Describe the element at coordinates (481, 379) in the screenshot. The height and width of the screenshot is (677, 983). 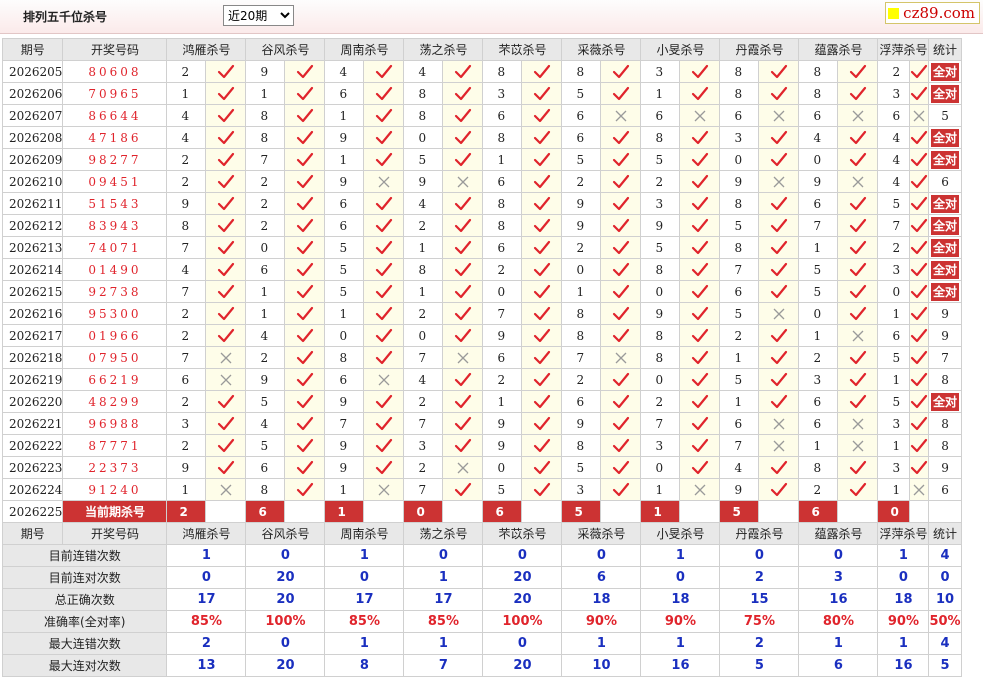
I see `table-row: 2026219 66219 6 9 6 4 2 2 0 5 3 1 8` at that location.